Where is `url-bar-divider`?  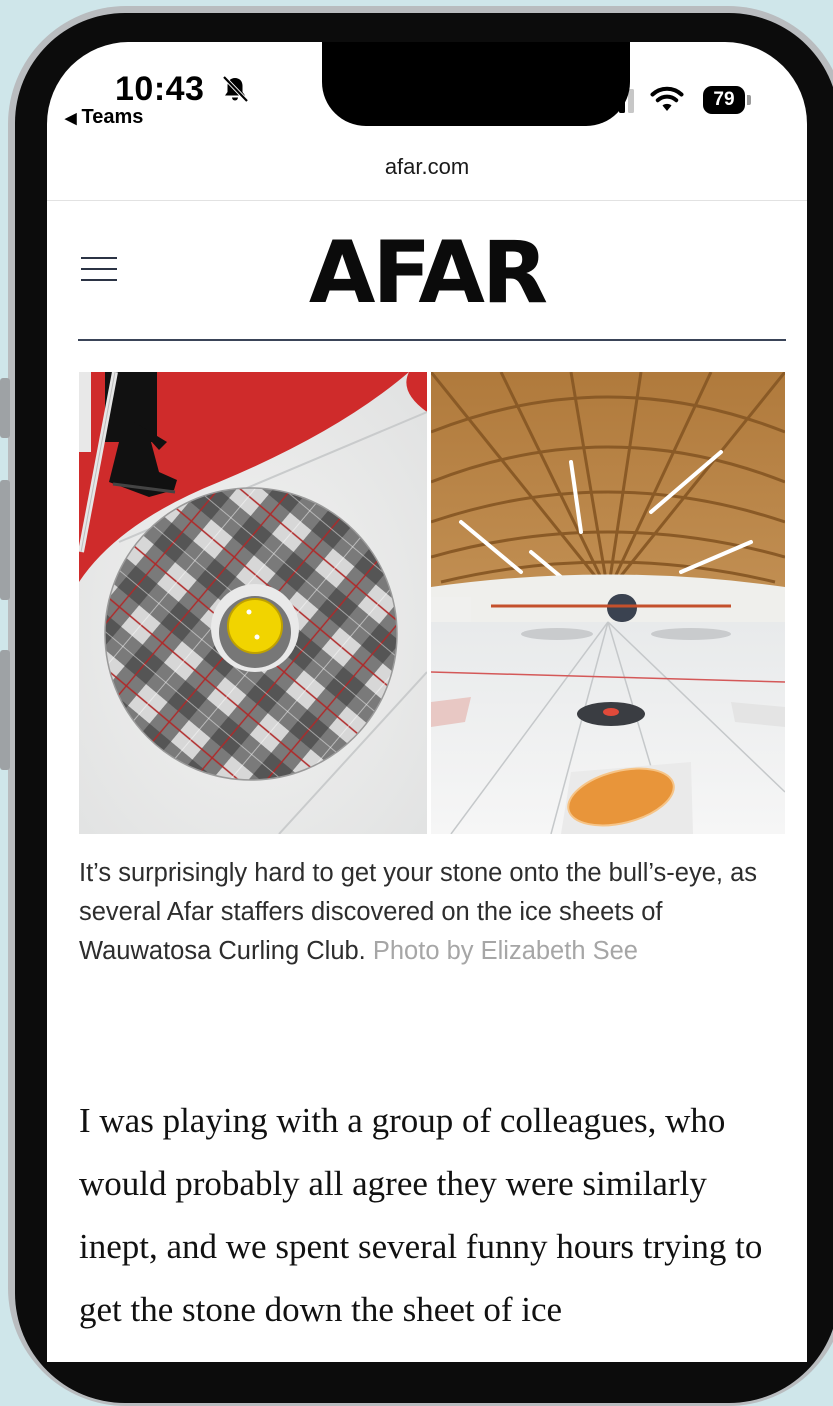 url-bar-divider is located at coordinates (427, 200).